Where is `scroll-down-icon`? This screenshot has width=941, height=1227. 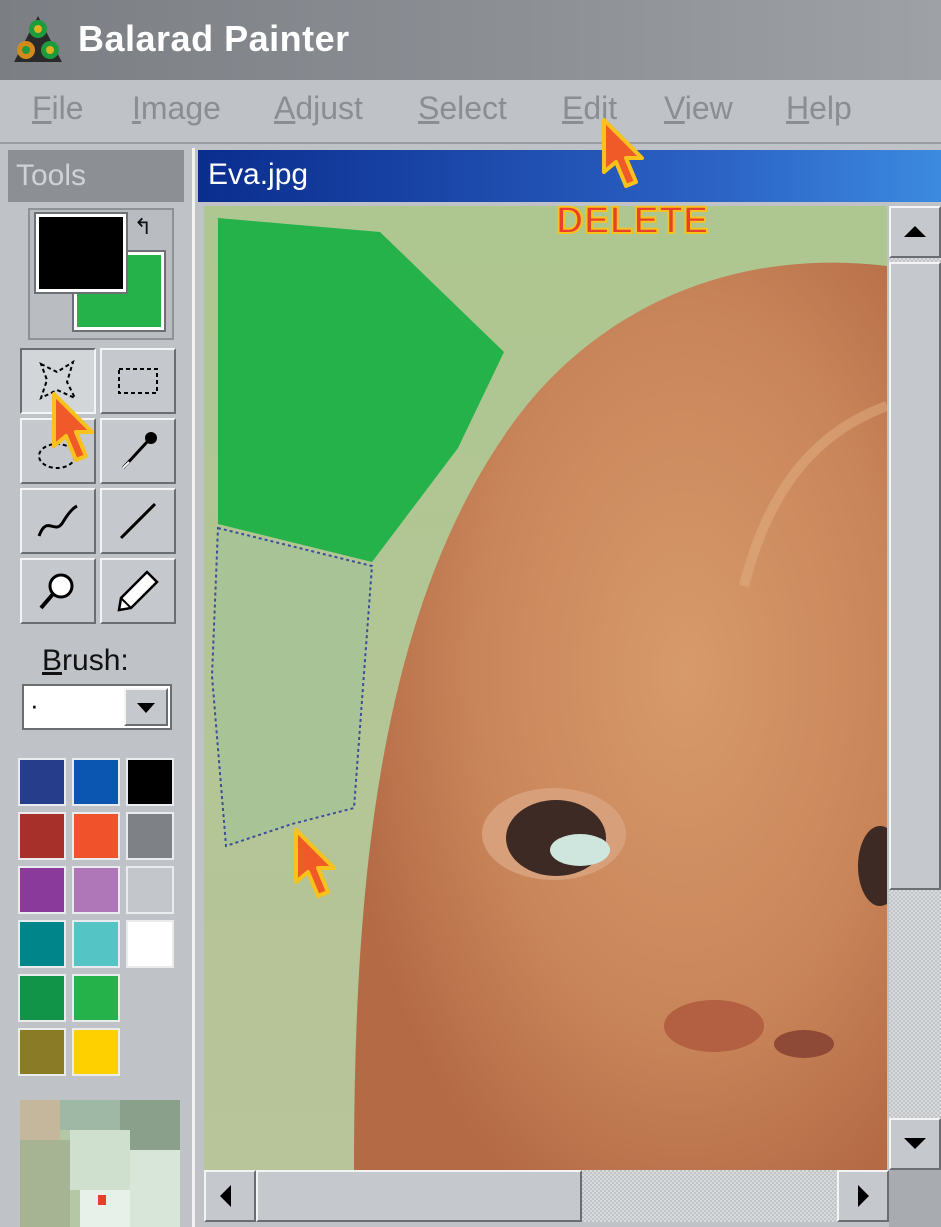
scroll-down-icon is located at coordinates (915, 1143).